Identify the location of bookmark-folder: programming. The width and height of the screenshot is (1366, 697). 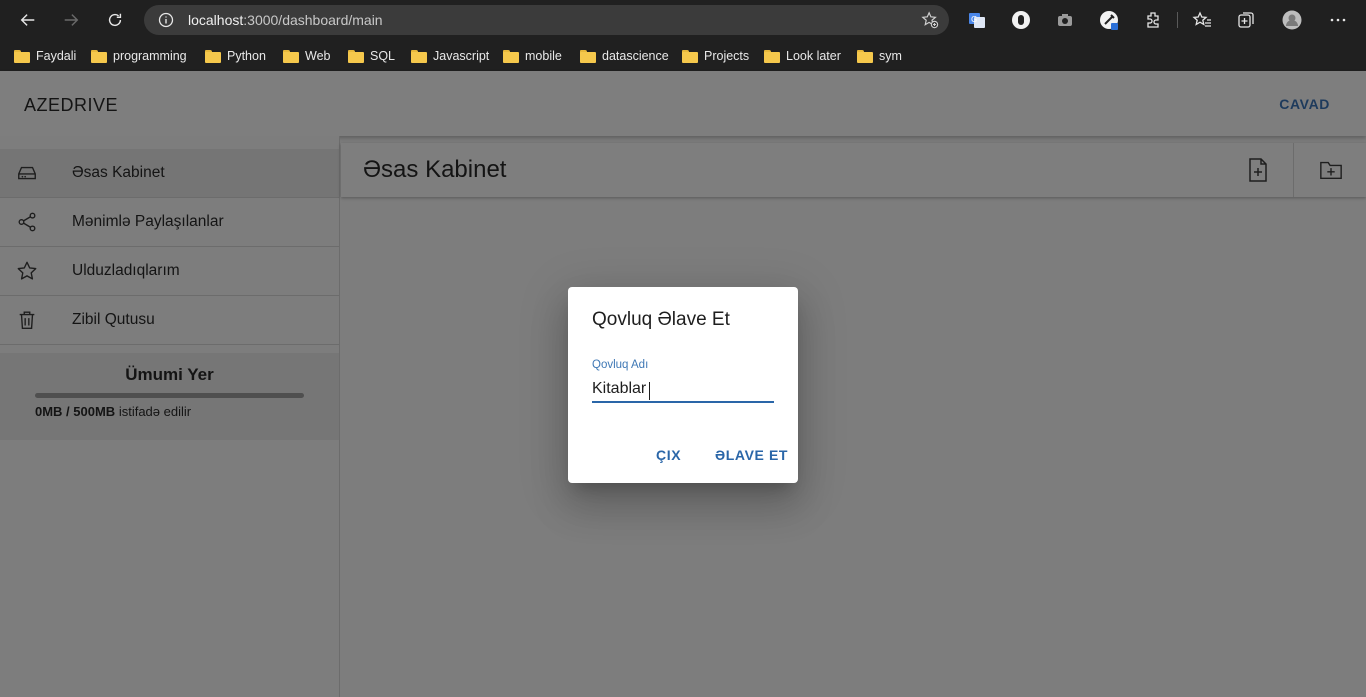
(139, 56).